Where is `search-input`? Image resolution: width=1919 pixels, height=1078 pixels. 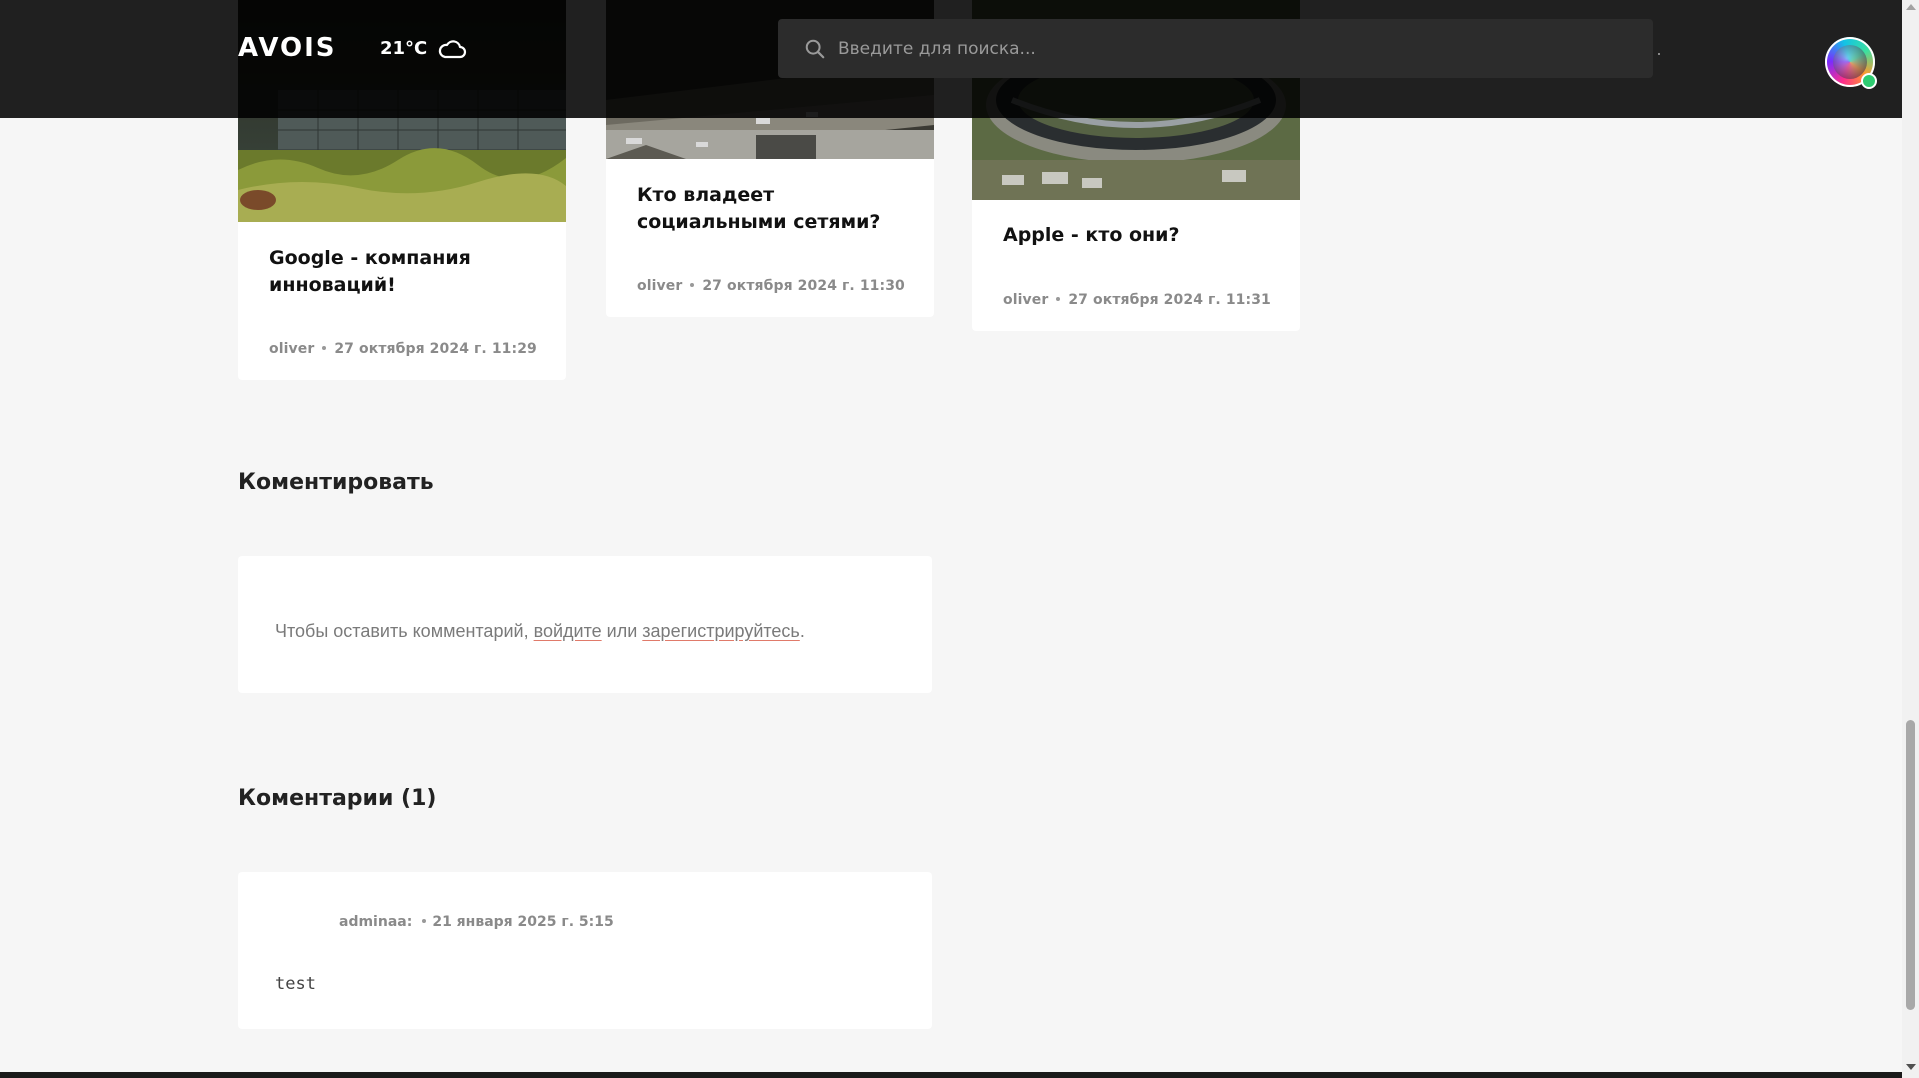 search-input is located at coordinates (1218, 48).